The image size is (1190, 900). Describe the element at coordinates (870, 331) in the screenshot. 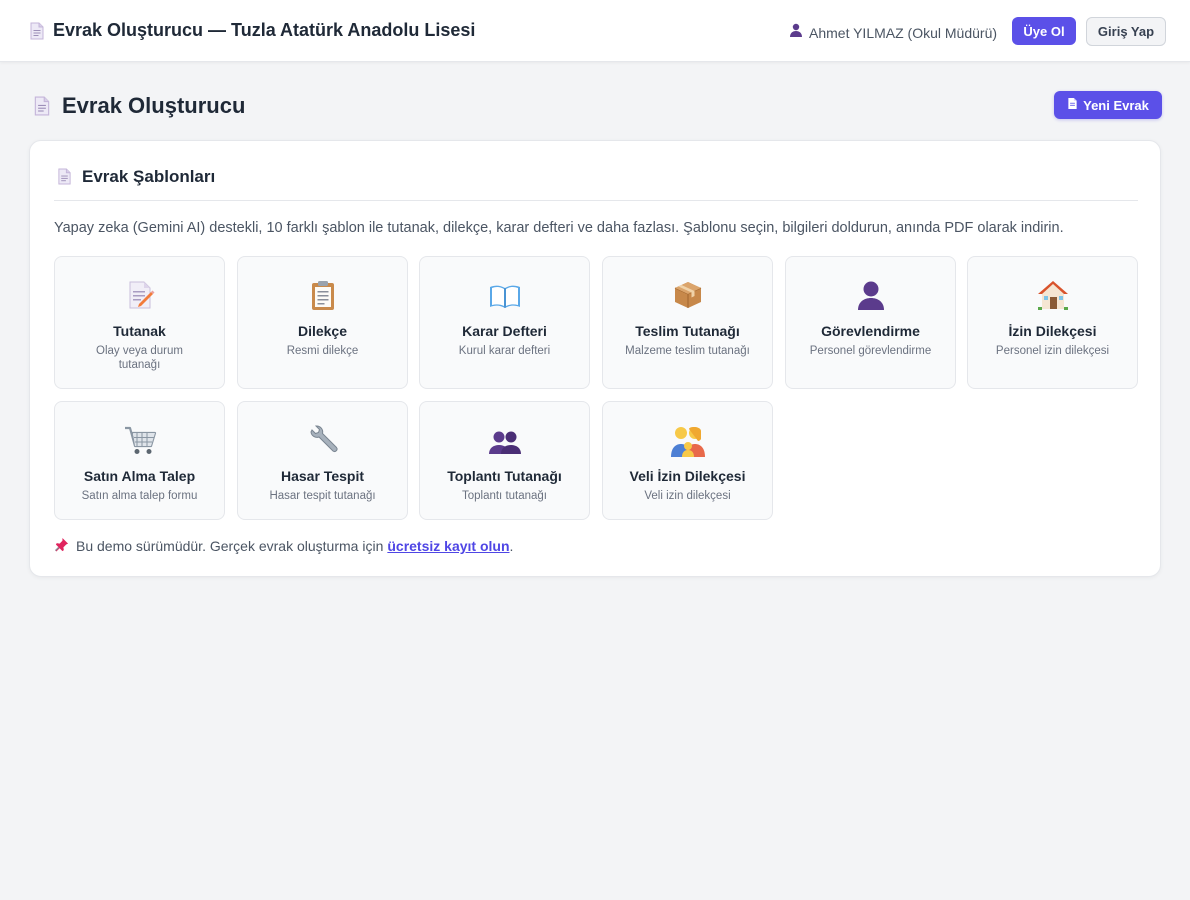

I see `template-name: Görevlendirme` at that location.